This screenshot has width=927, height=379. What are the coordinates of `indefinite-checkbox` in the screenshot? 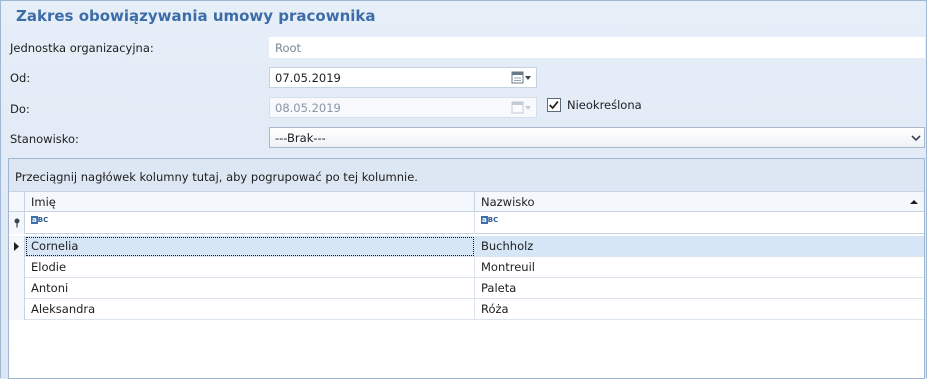 It's located at (554, 105).